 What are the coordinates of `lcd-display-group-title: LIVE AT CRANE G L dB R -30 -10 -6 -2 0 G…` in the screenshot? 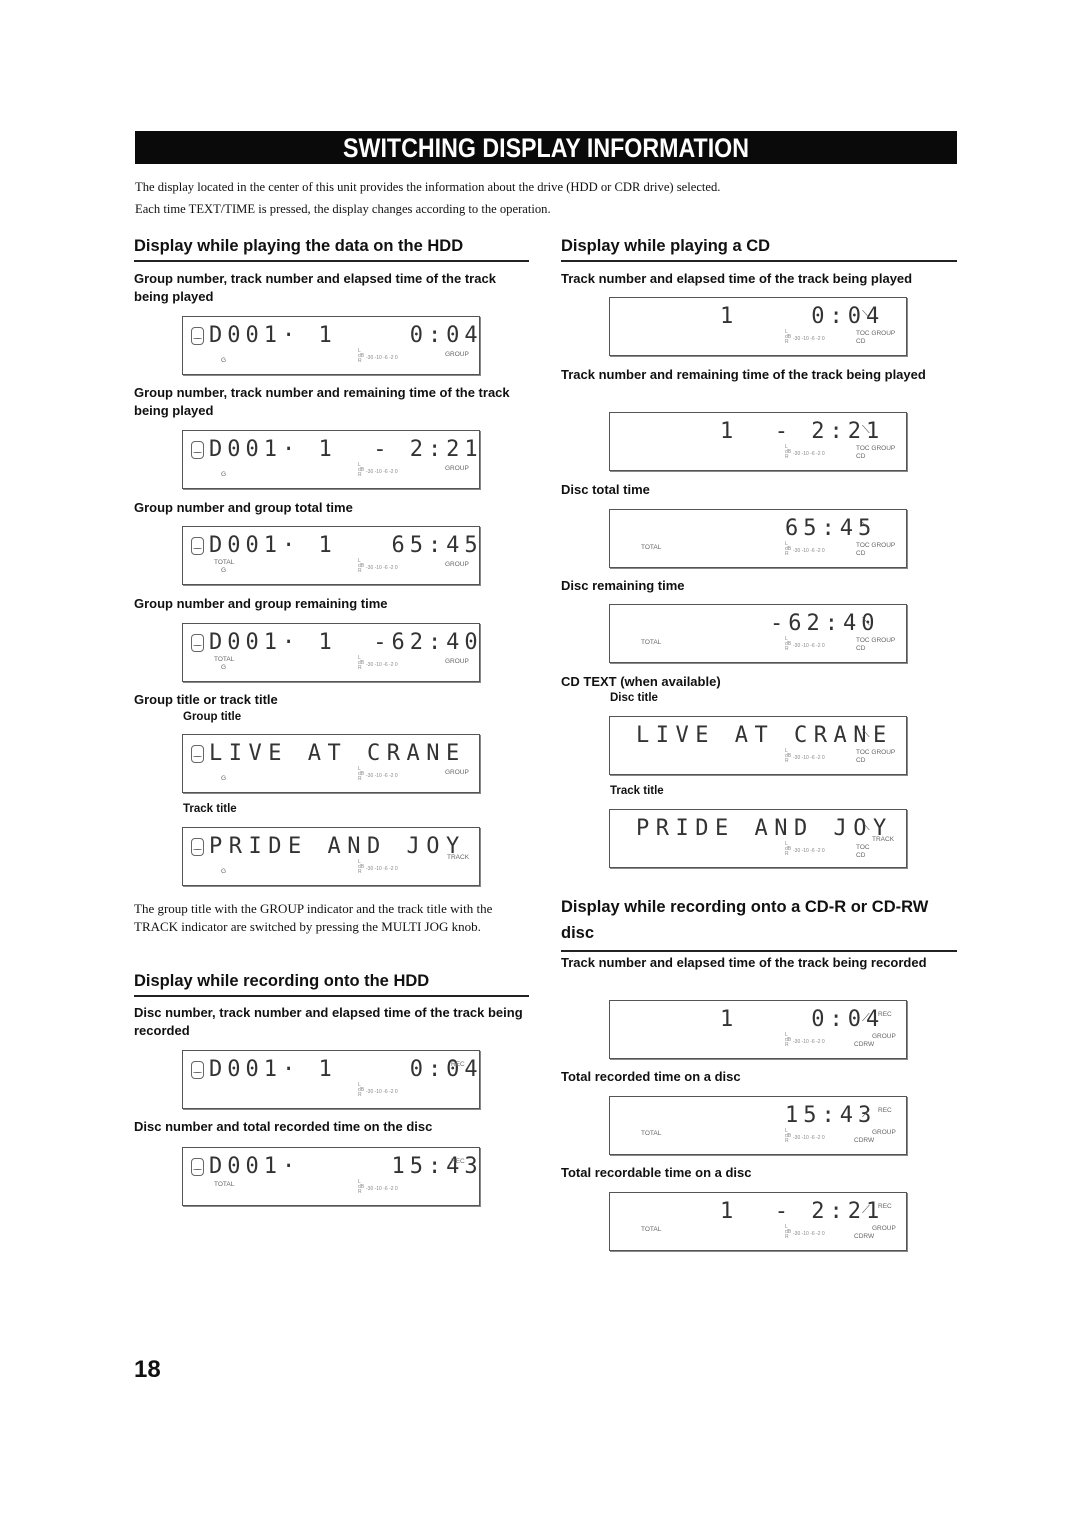 It's located at (331, 763).